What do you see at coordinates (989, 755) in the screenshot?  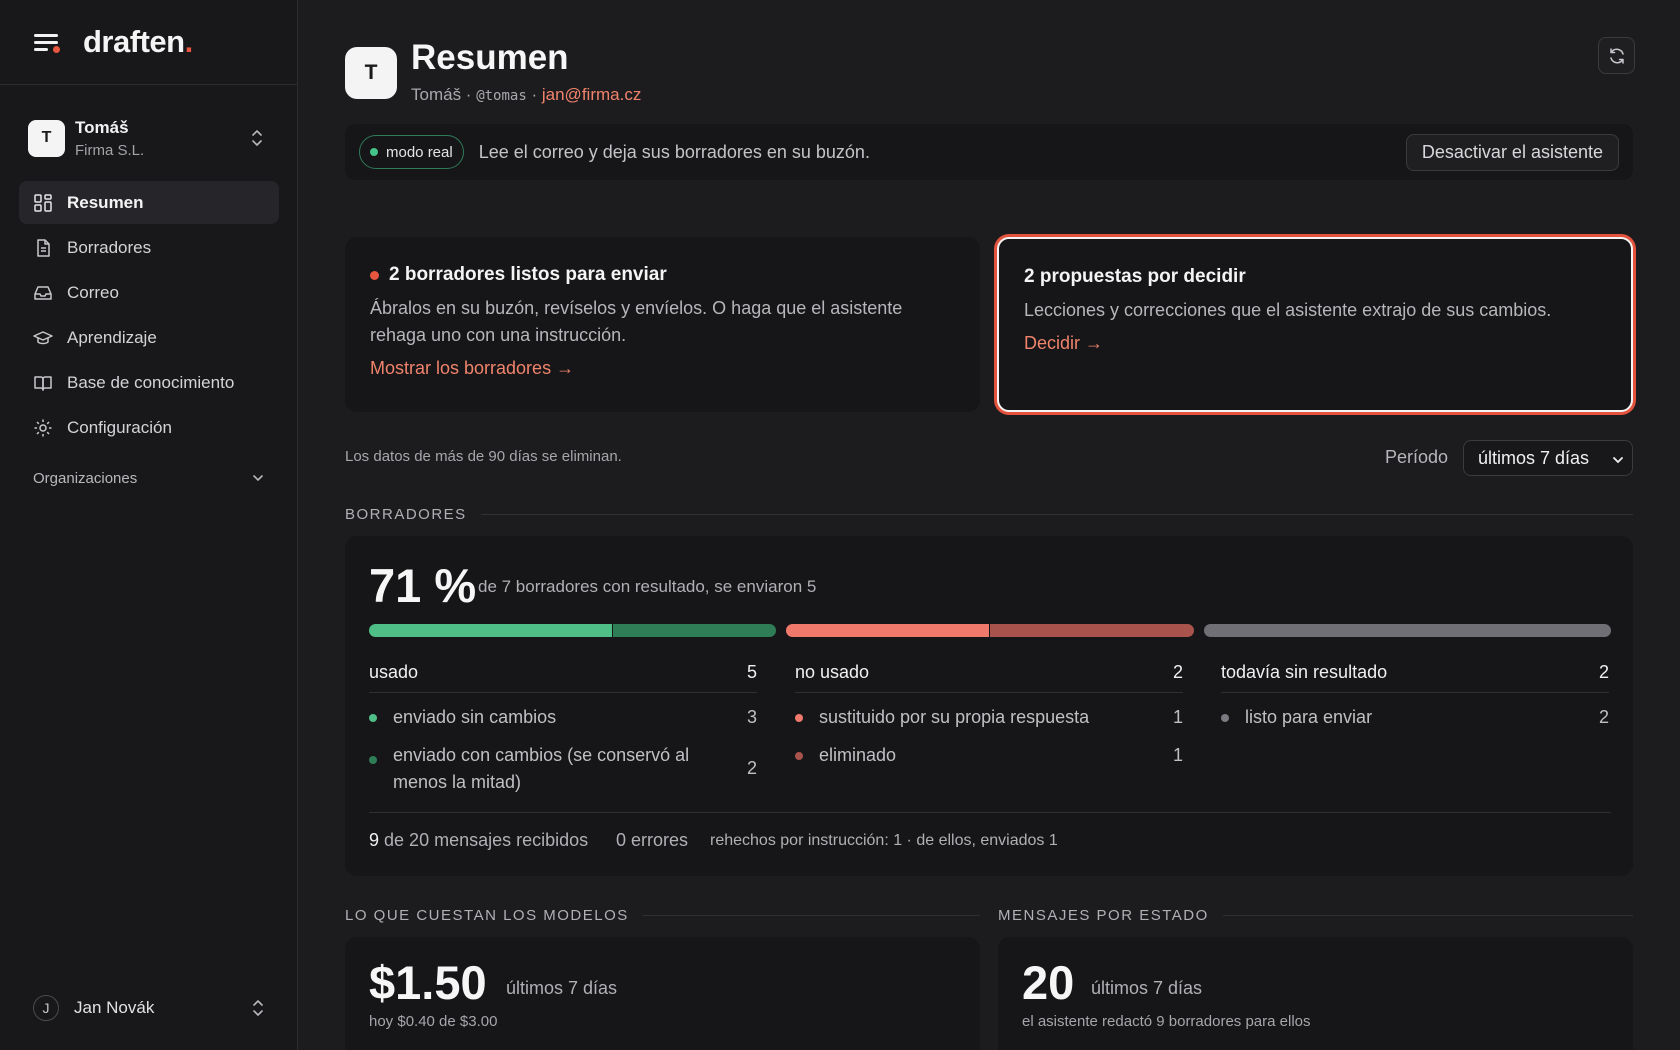 I see `list-item: eliminado 1` at bounding box center [989, 755].